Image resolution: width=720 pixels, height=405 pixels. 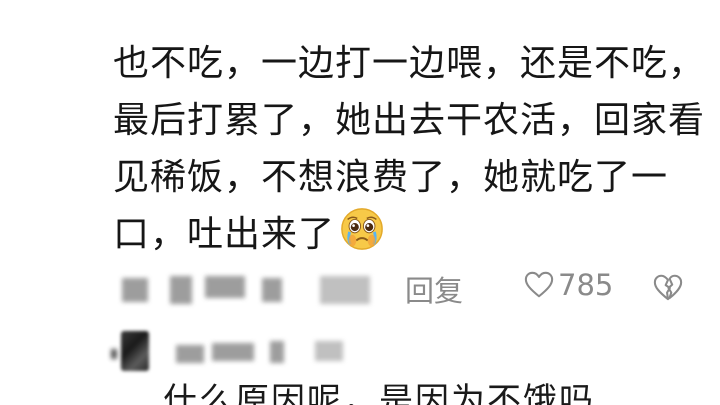 I want to click on like-count: 785, so click(x=586, y=285).